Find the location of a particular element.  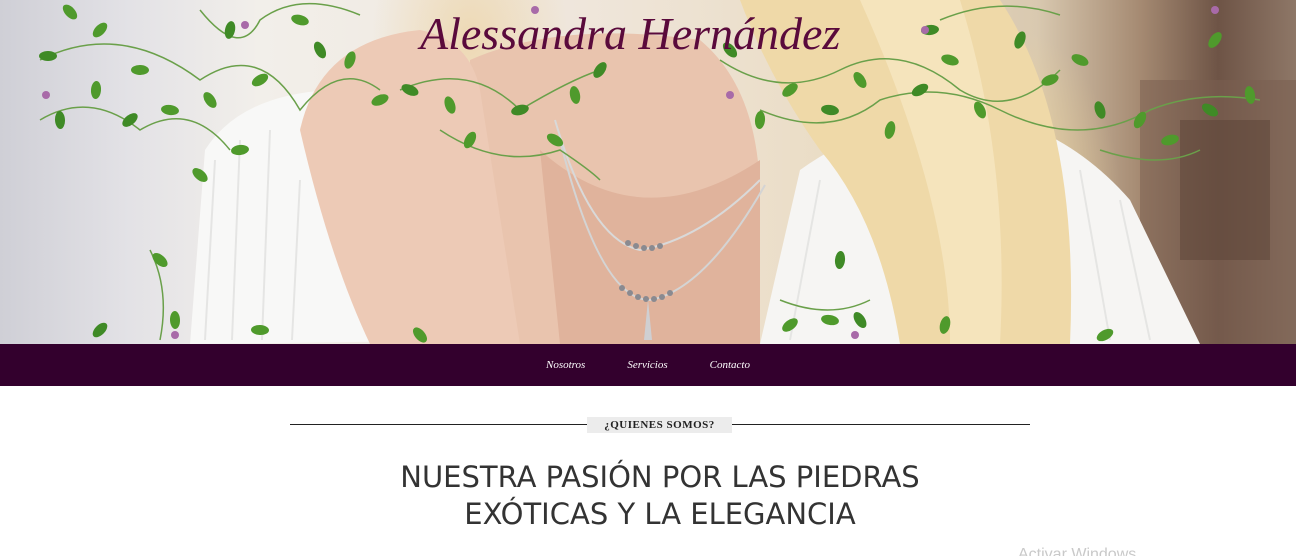

section-badge: ¿QUIENES SOMOS? is located at coordinates (659, 425).